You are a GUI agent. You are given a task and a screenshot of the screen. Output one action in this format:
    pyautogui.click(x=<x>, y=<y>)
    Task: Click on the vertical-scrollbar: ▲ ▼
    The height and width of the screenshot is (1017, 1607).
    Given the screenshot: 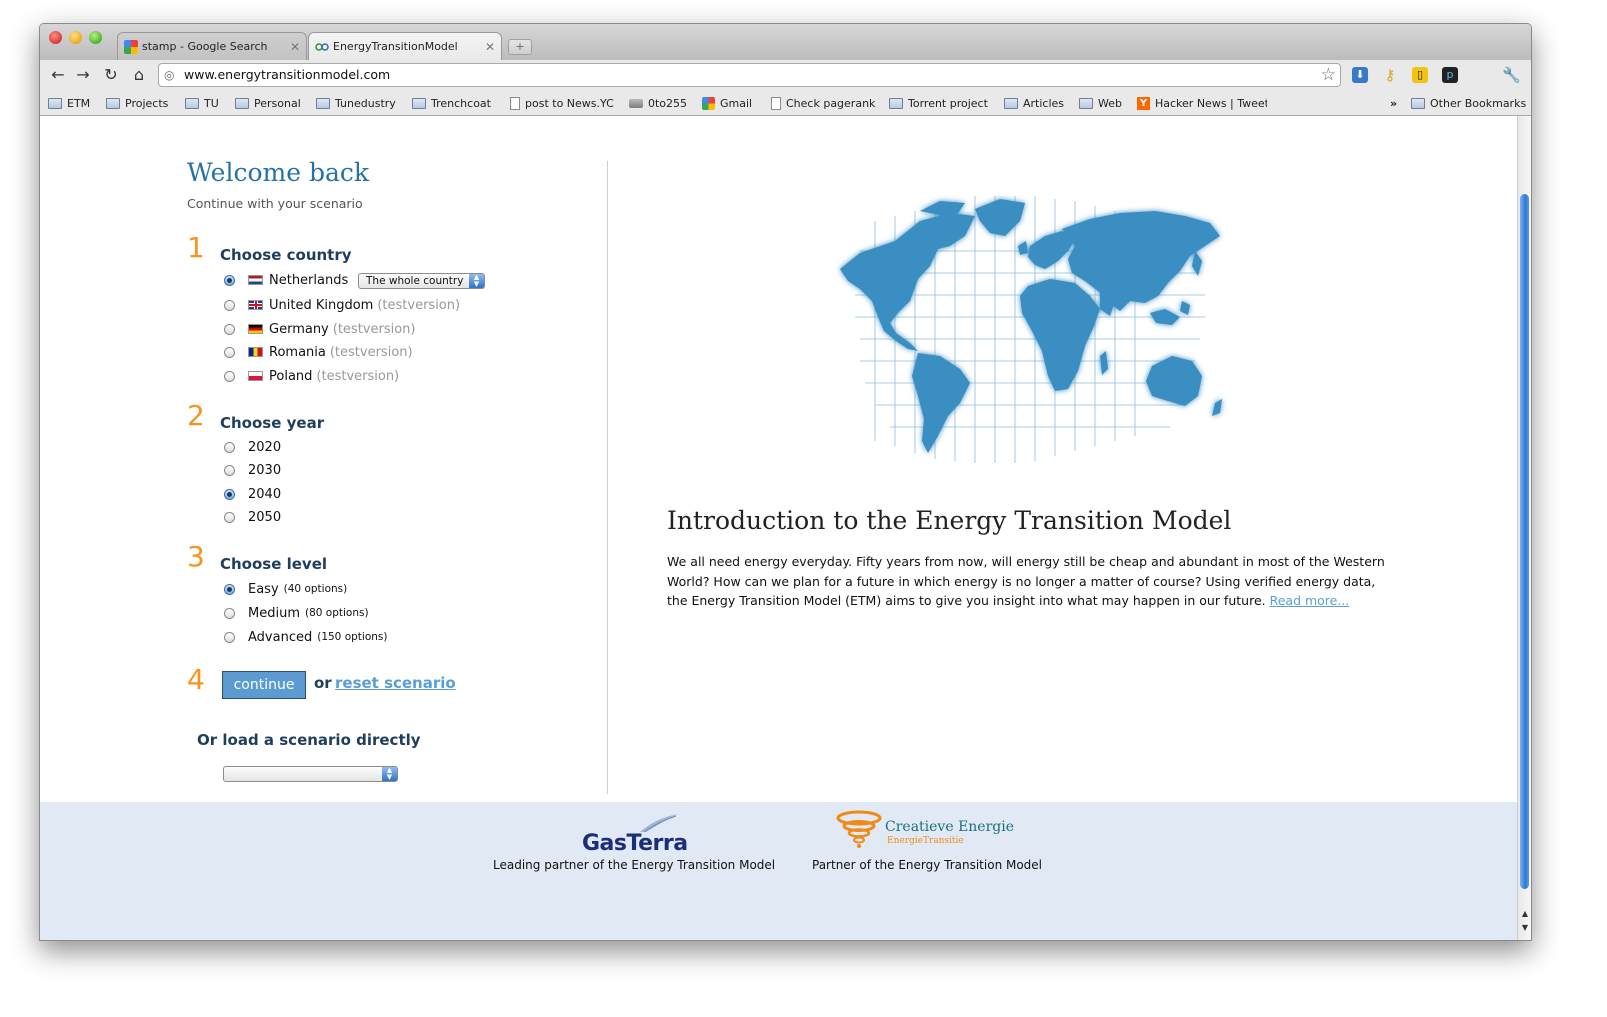 What is the action you would take?
    pyautogui.click(x=1524, y=528)
    